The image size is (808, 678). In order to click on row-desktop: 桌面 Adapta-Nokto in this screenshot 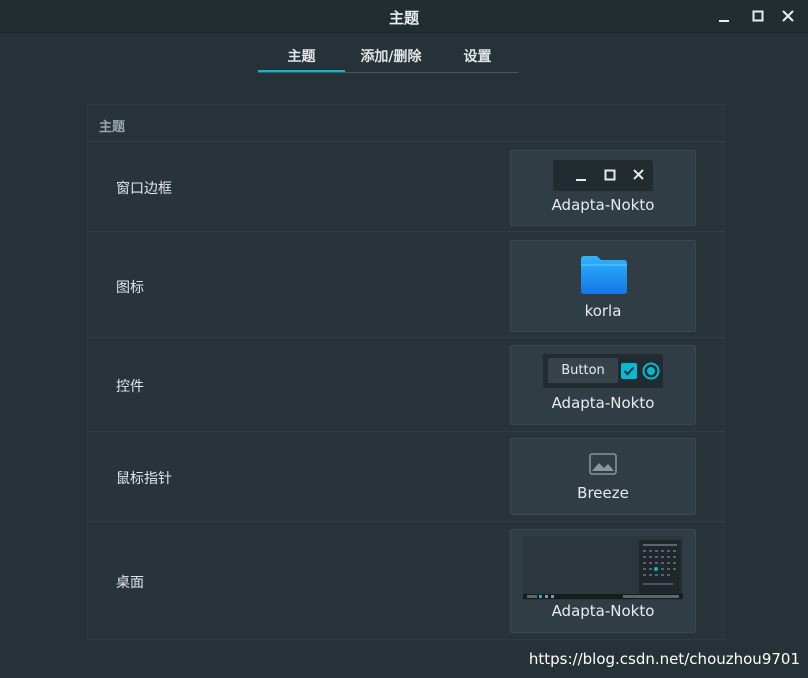, I will do `click(406, 580)`.